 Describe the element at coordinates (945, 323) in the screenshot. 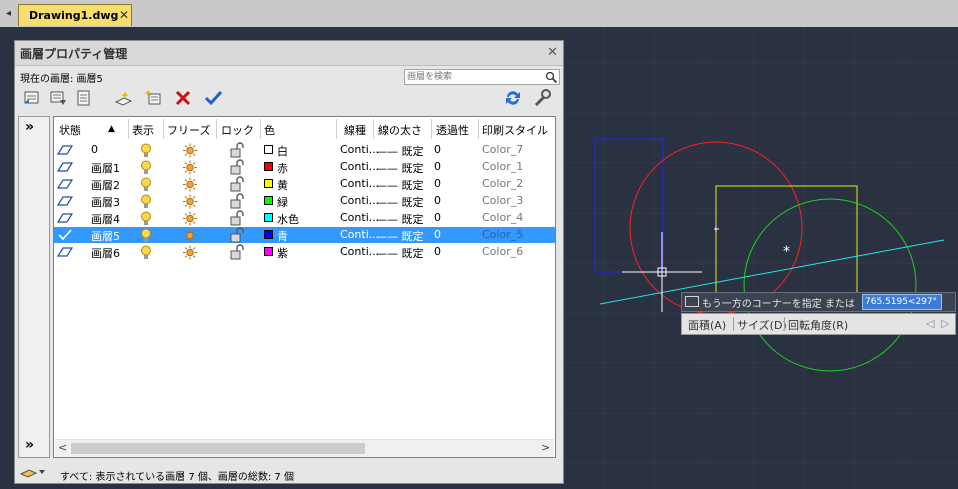

I see `option-next-icon: ▷` at that location.